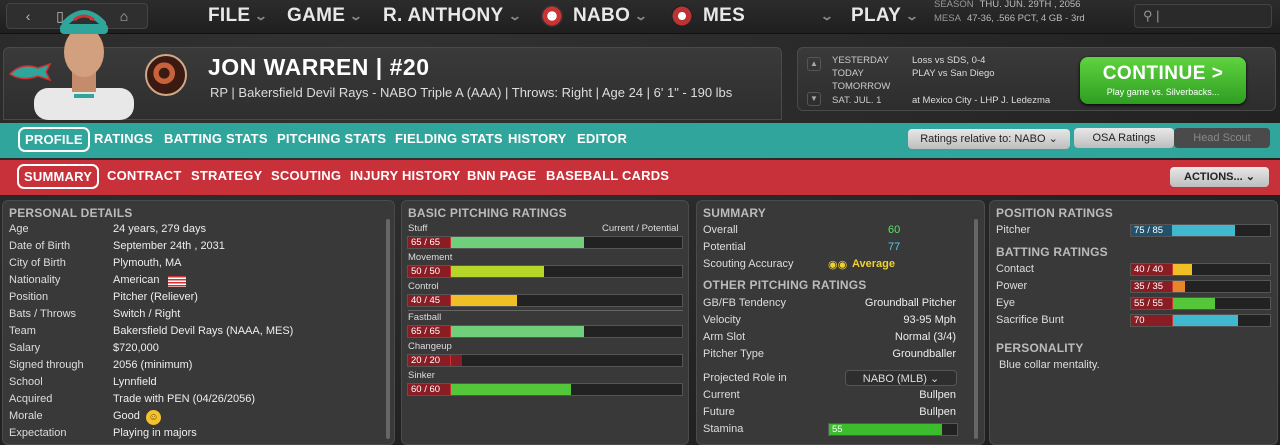 This screenshot has height=445, width=1280. I want to click on batting-rating-bar: 40 / 40, so click(1200, 269).